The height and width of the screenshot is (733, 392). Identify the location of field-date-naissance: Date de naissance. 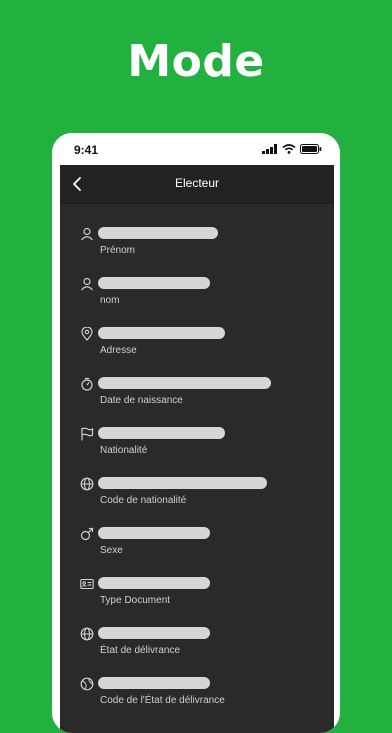
(197, 388).